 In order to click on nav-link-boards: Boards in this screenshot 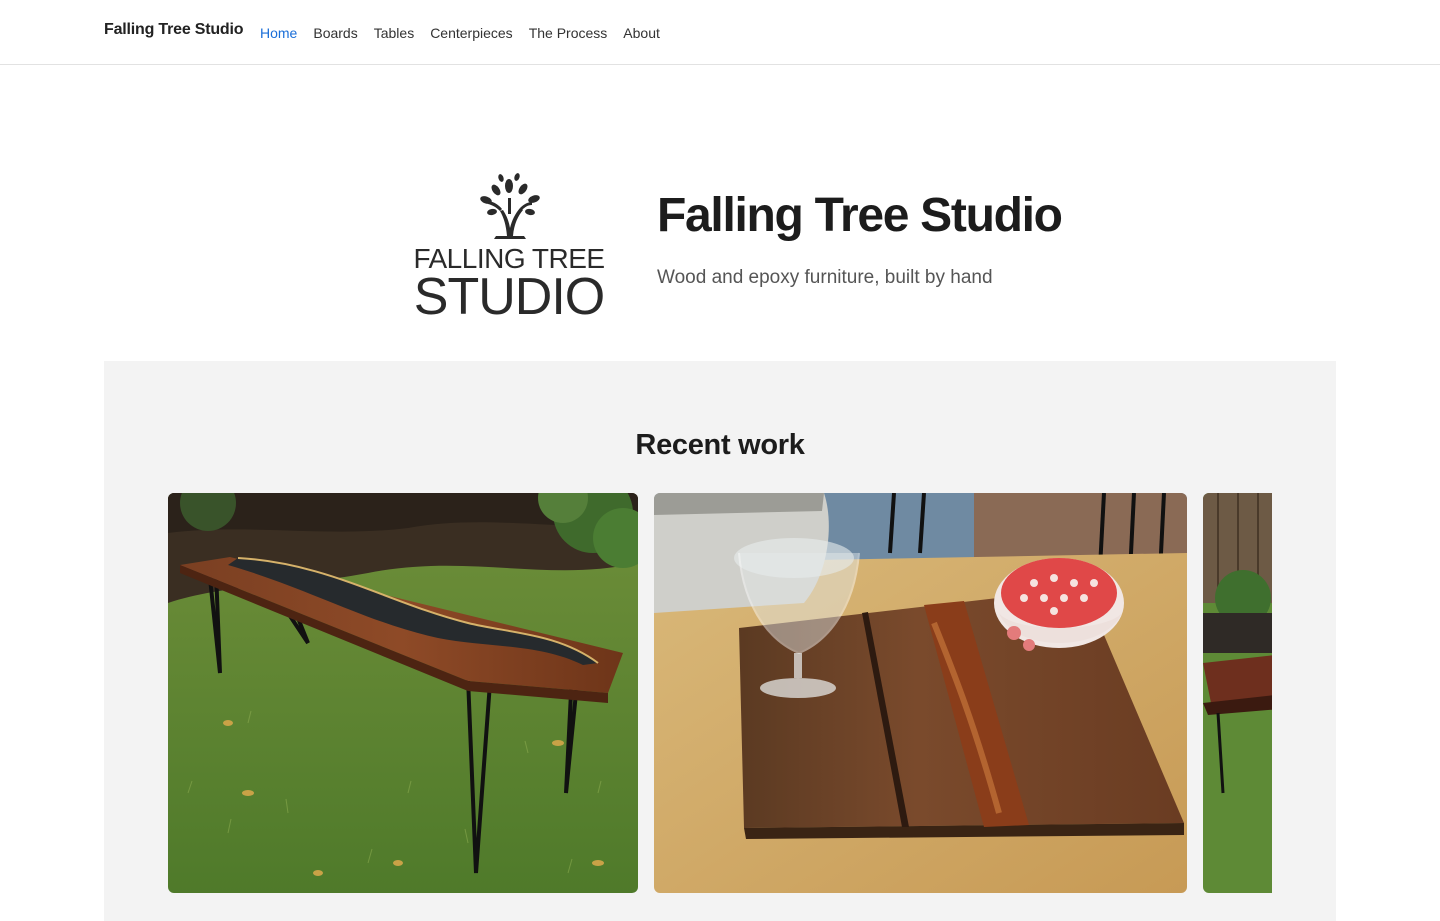, I will do `click(335, 33)`.